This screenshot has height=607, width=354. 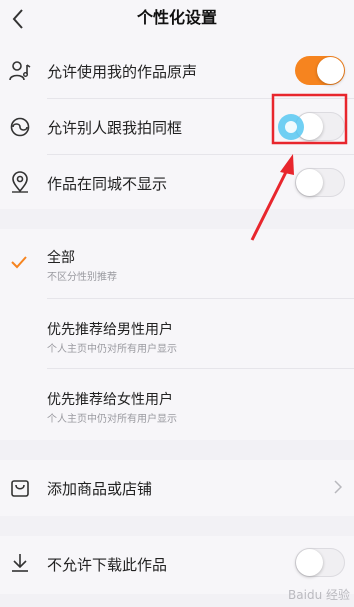 What do you see at coordinates (269, 205) in the screenshot?
I see `annotation-arrow-shaft` at bounding box center [269, 205].